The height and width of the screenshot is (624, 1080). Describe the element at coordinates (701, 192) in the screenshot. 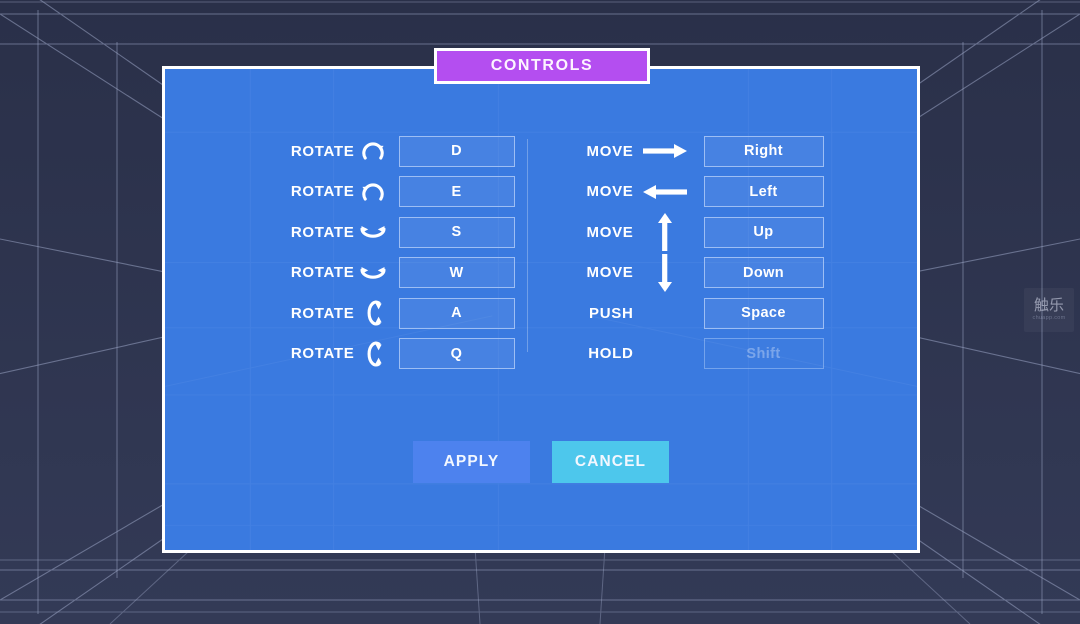

I see `control-row-move-left: MOVE Left` at that location.